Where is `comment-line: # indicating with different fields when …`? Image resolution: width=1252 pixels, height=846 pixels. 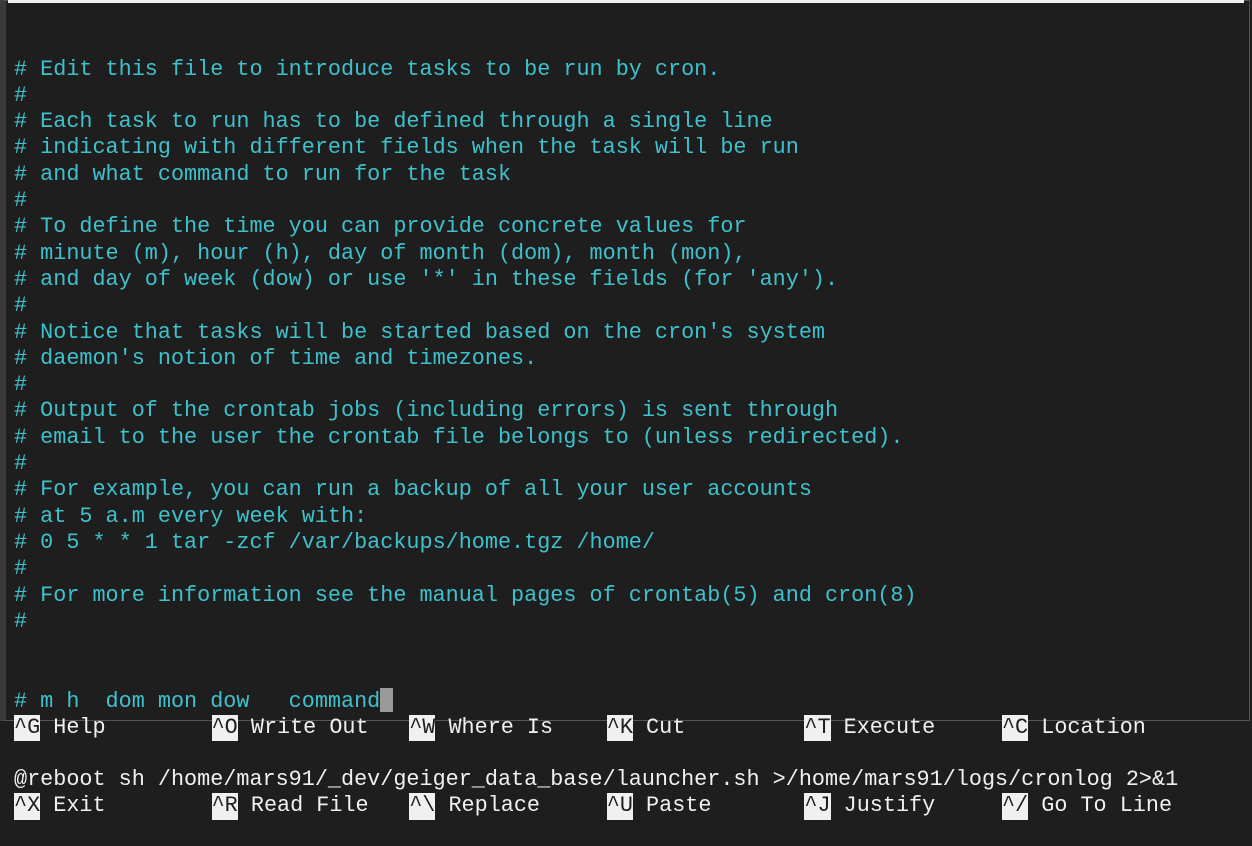
comment-line: # indicating with different fields when … is located at coordinates (406, 148).